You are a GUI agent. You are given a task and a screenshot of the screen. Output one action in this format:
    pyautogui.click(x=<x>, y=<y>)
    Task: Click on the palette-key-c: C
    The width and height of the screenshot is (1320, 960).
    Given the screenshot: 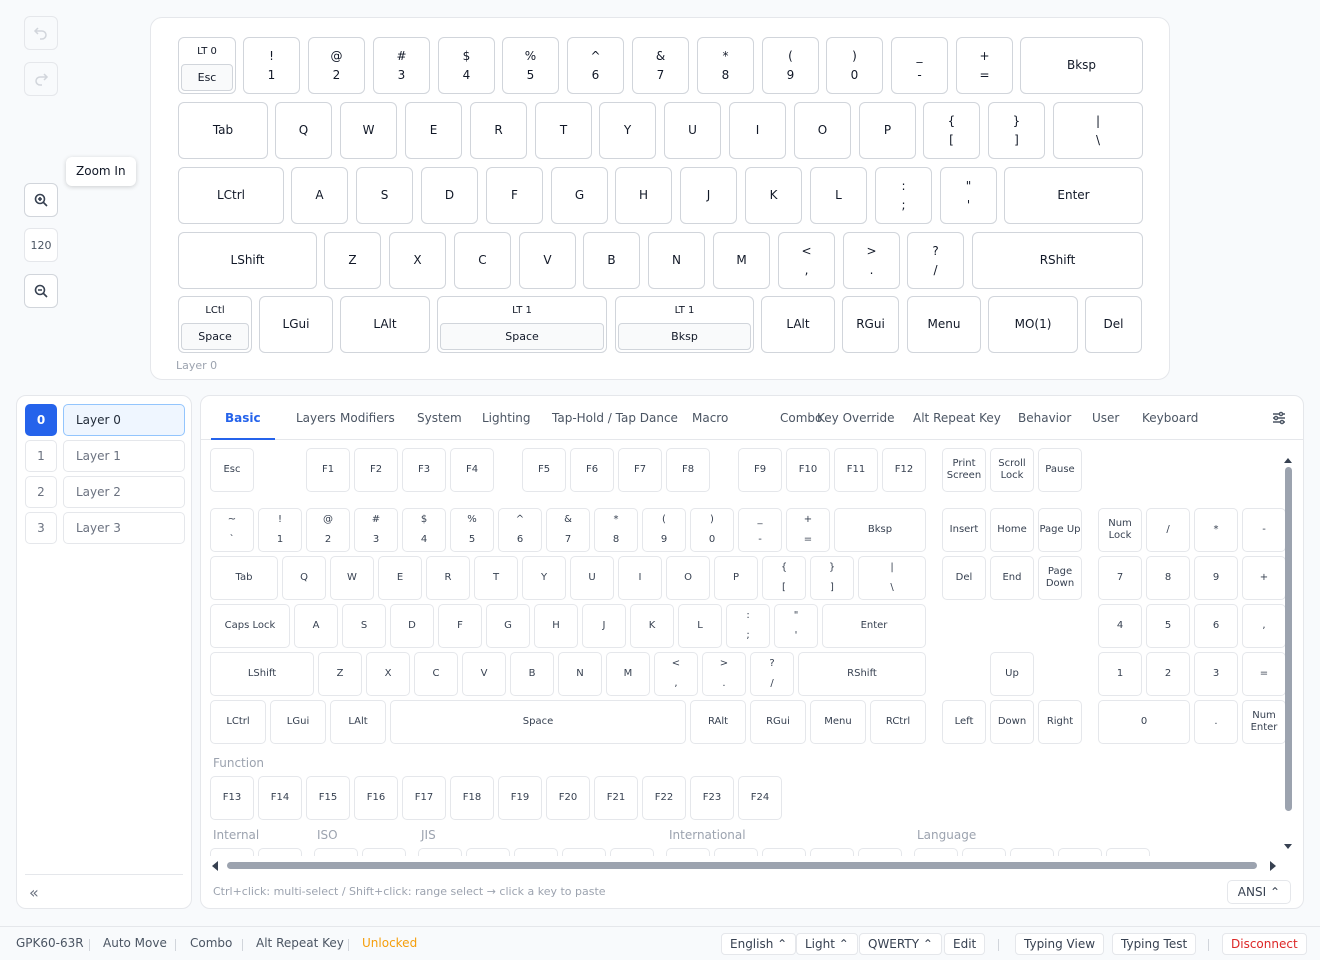 What is the action you would take?
    pyautogui.click(x=436, y=674)
    